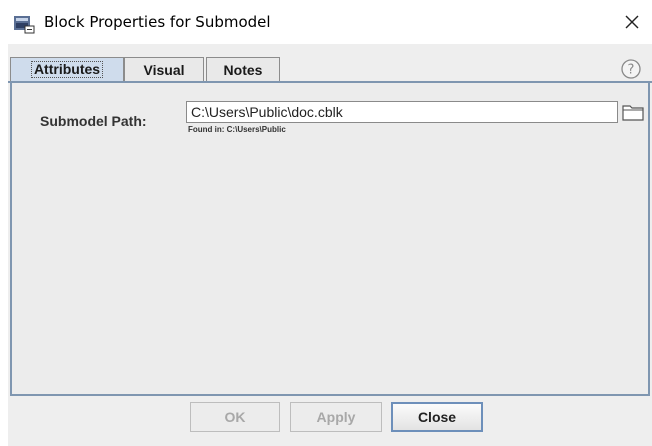  What do you see at coordinates (402, 112) in the screenshot?
I see `submodel-path-input` at bounding box center [402, 112].